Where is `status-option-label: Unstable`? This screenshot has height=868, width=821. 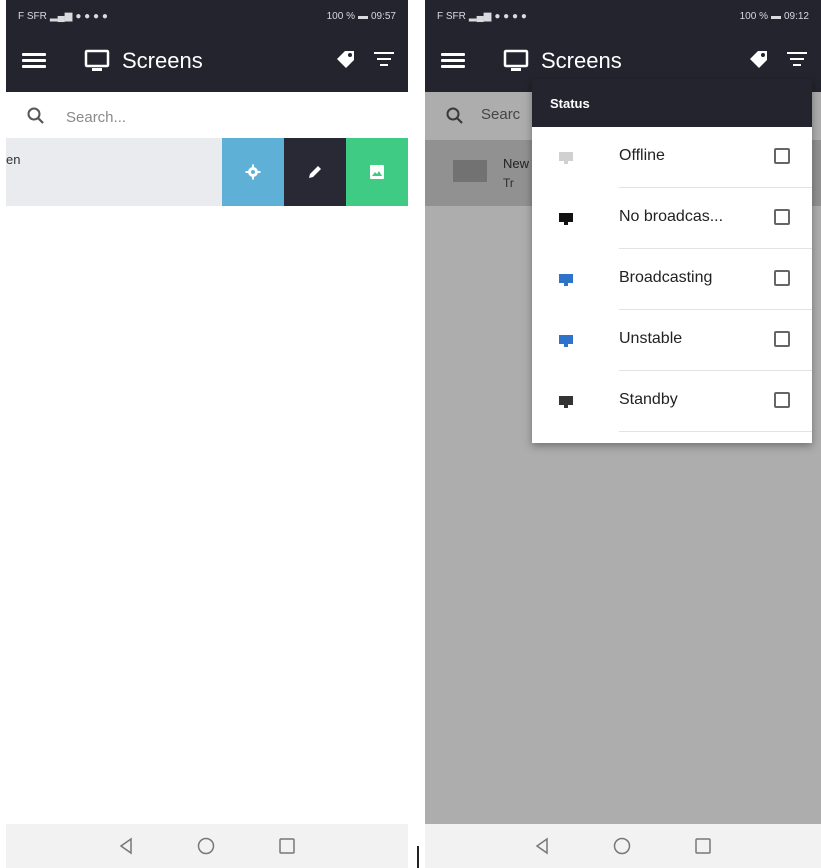
status-option-label: Unstable is located at coordinates (651, 338).